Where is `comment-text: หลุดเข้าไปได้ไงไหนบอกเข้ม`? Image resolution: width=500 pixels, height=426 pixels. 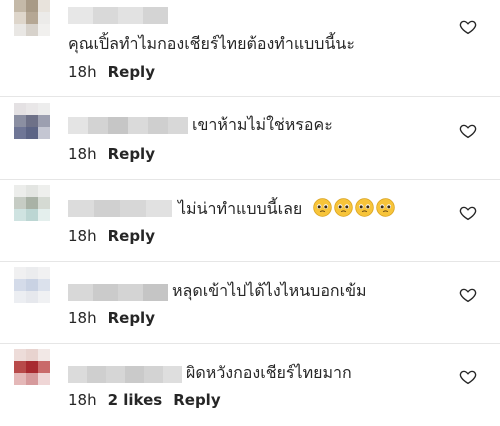
comment-text: หลุดเข้าไปได้ไงไหนบอกเข้ม is located at coordinates (269, 290).